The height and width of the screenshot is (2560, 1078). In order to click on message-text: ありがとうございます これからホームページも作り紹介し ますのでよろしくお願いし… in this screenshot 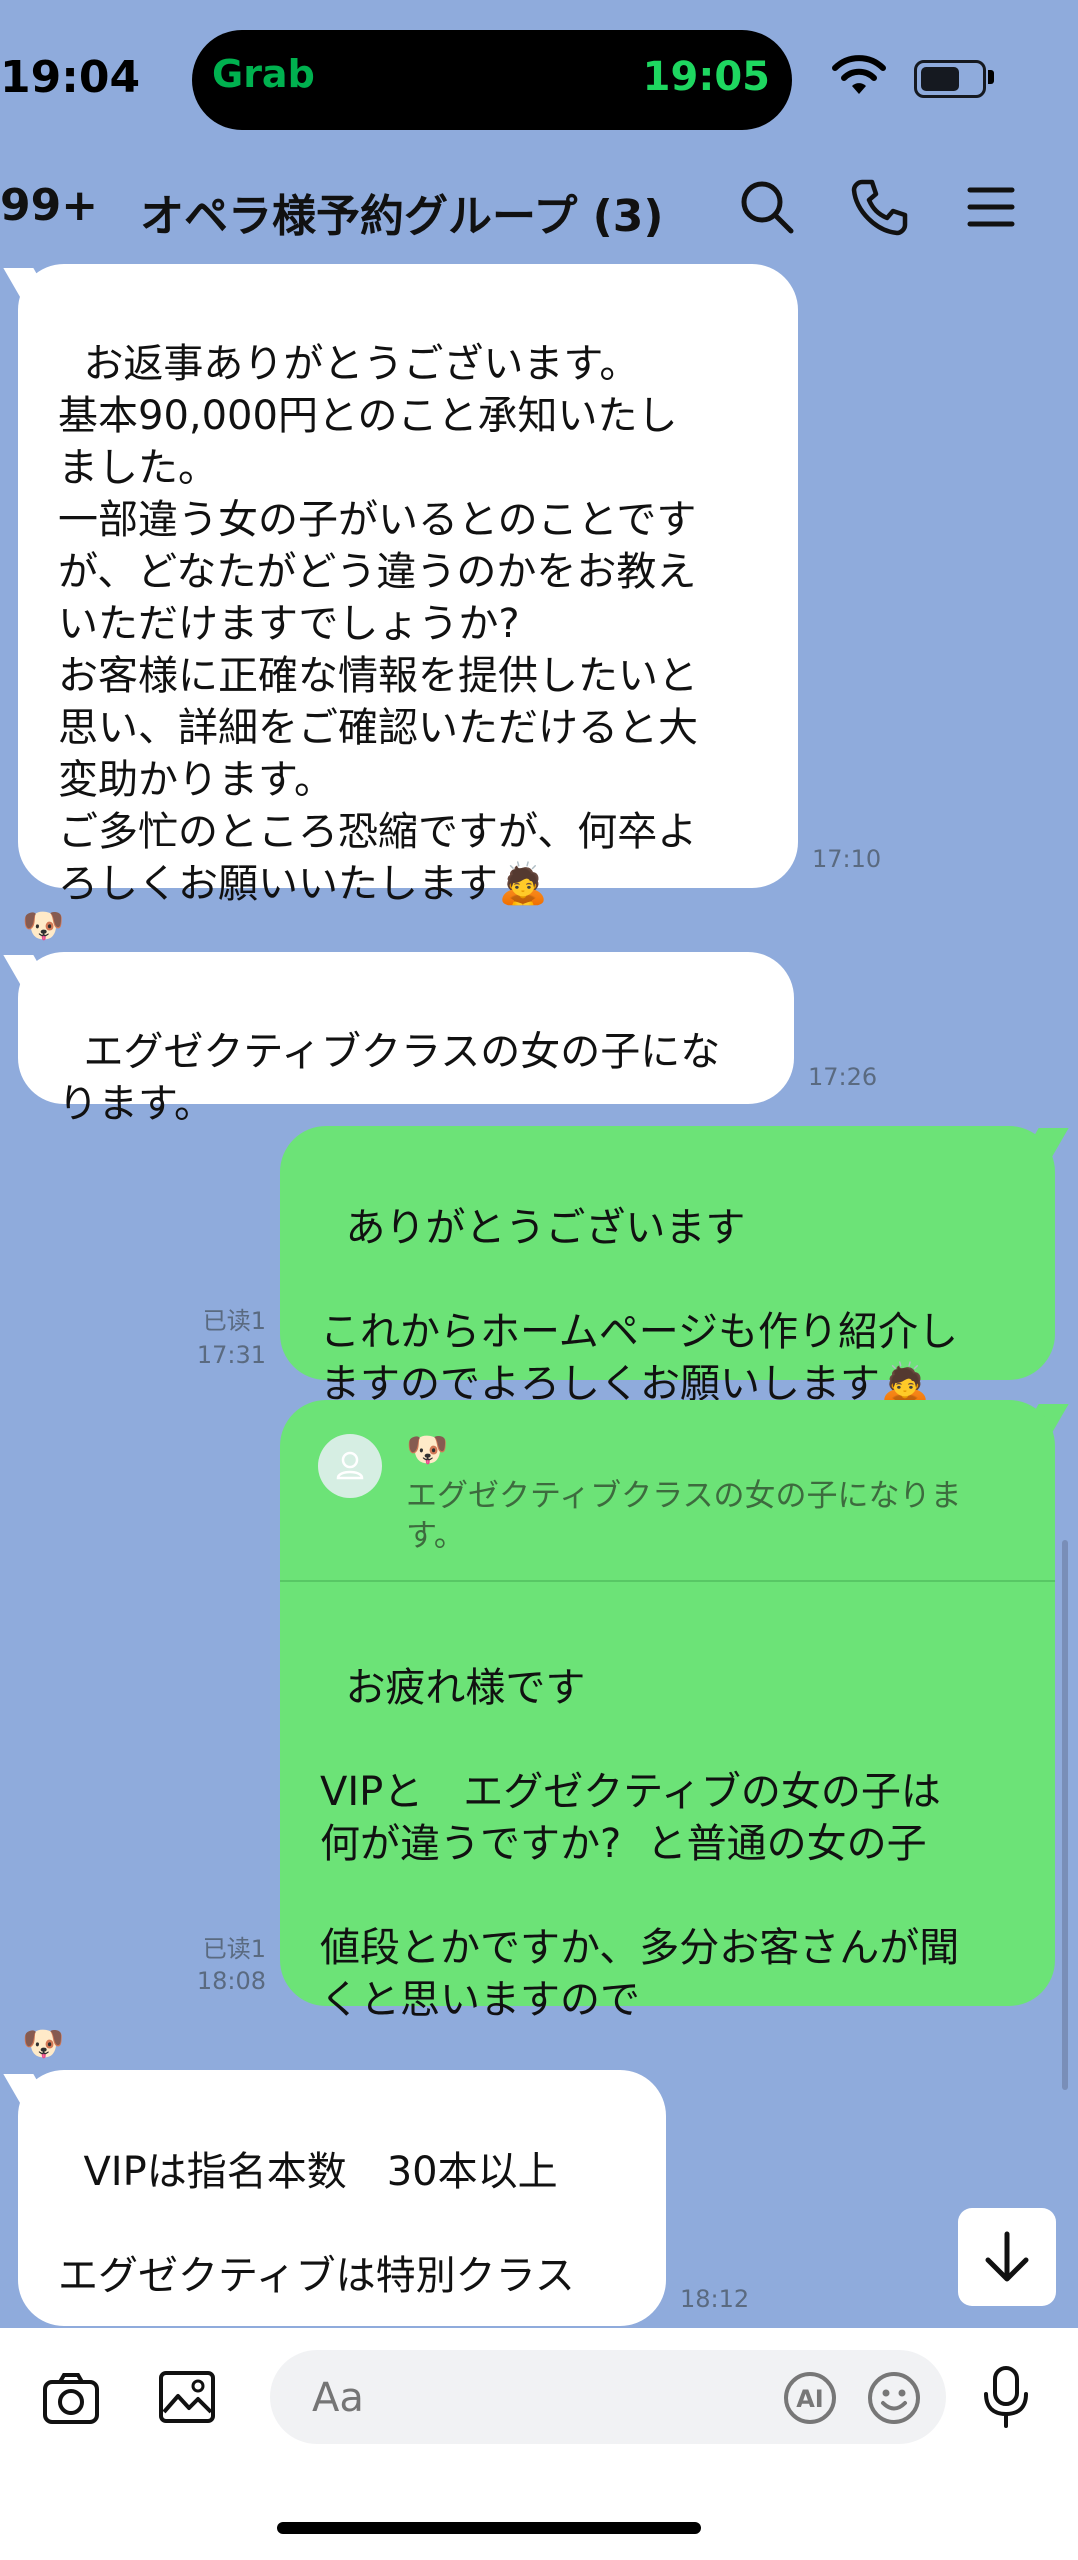, I will do `click(639, 1306)`.